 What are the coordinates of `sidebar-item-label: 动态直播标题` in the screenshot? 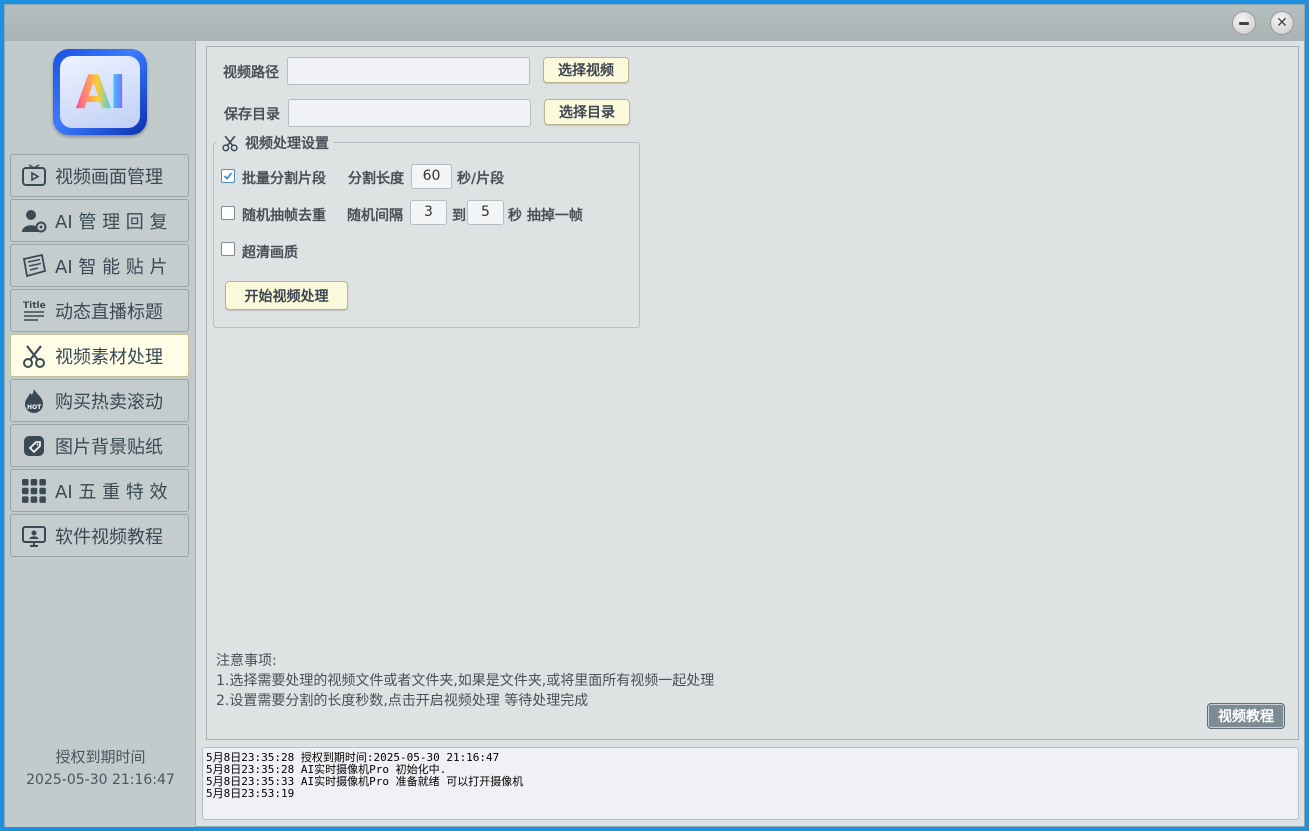 It's located at (109, 312).